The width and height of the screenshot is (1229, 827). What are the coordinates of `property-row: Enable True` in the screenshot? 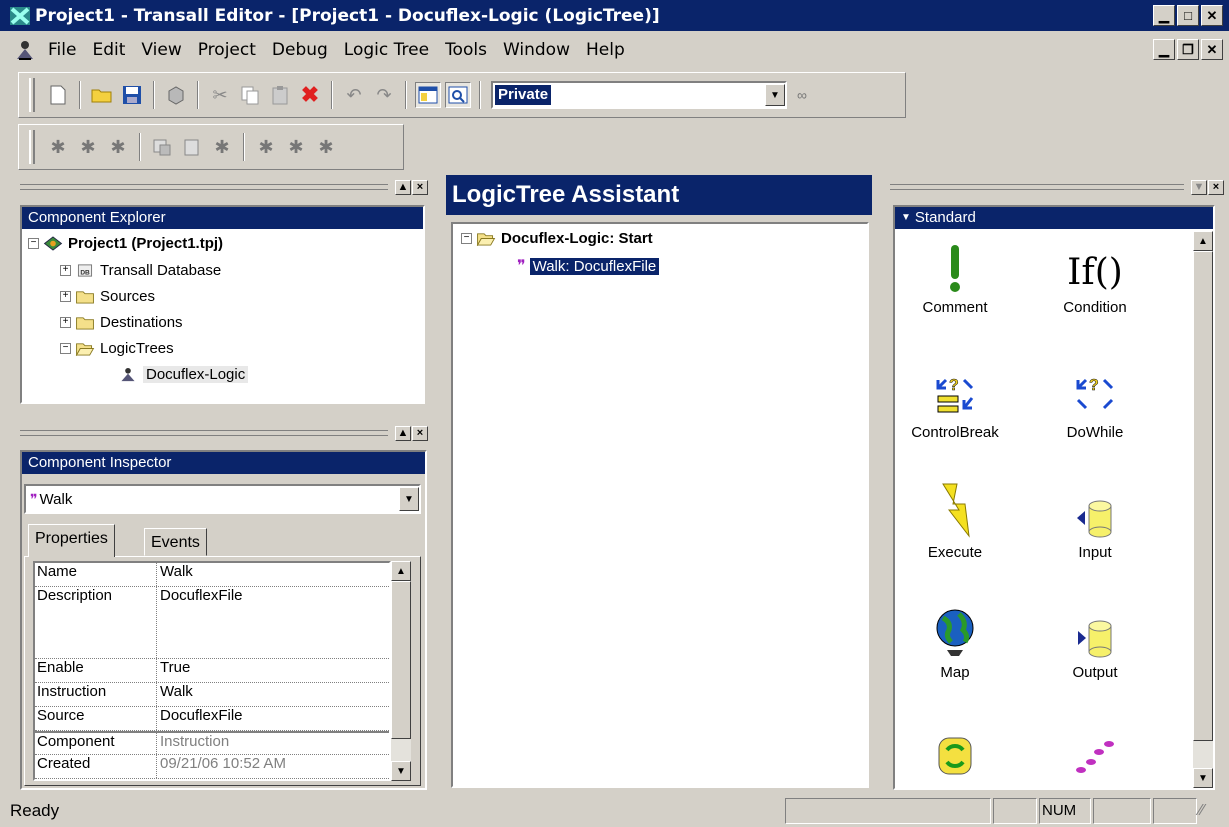 It's located at (212, 671).